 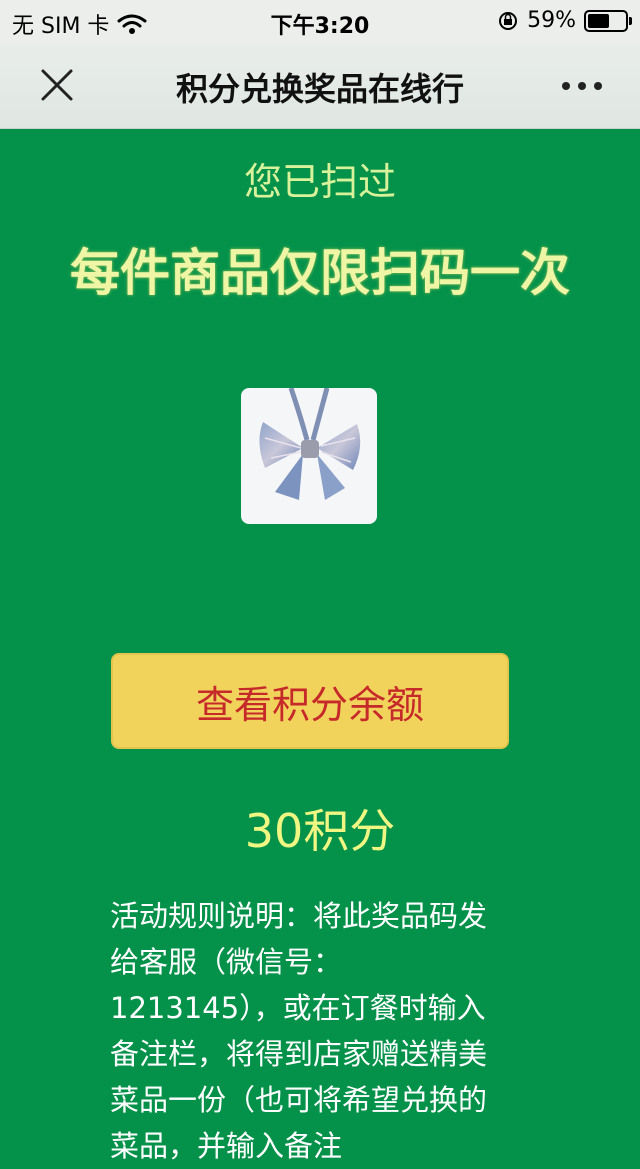 What do you see at coordinates (508, 21) in the screenshot?
I see `lock-rotation-icon` at bounding box center [508, 21].